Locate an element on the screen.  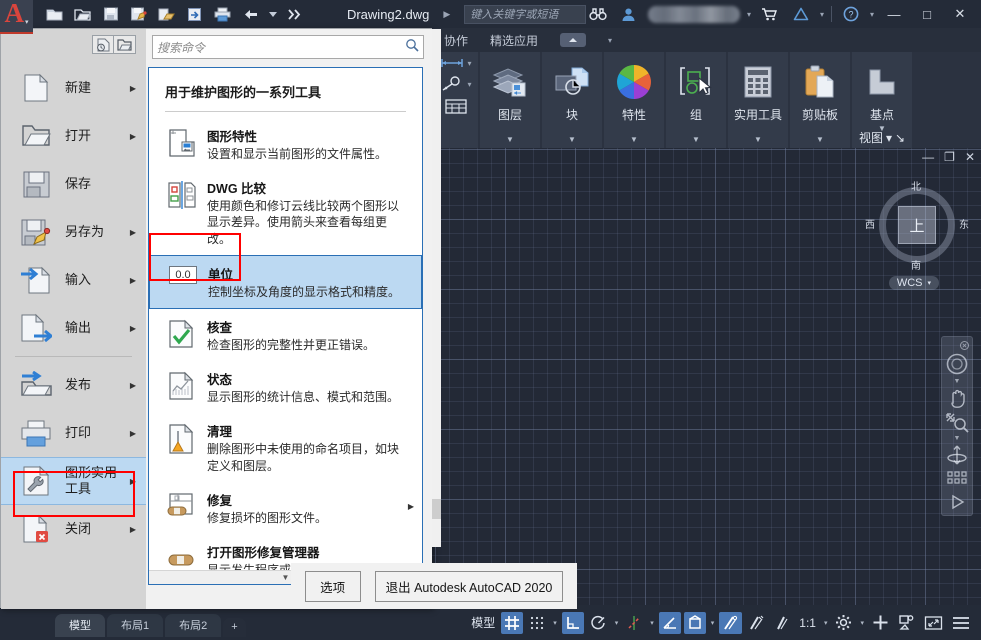
open-documents-toggle is located at coordinates (125, 44).